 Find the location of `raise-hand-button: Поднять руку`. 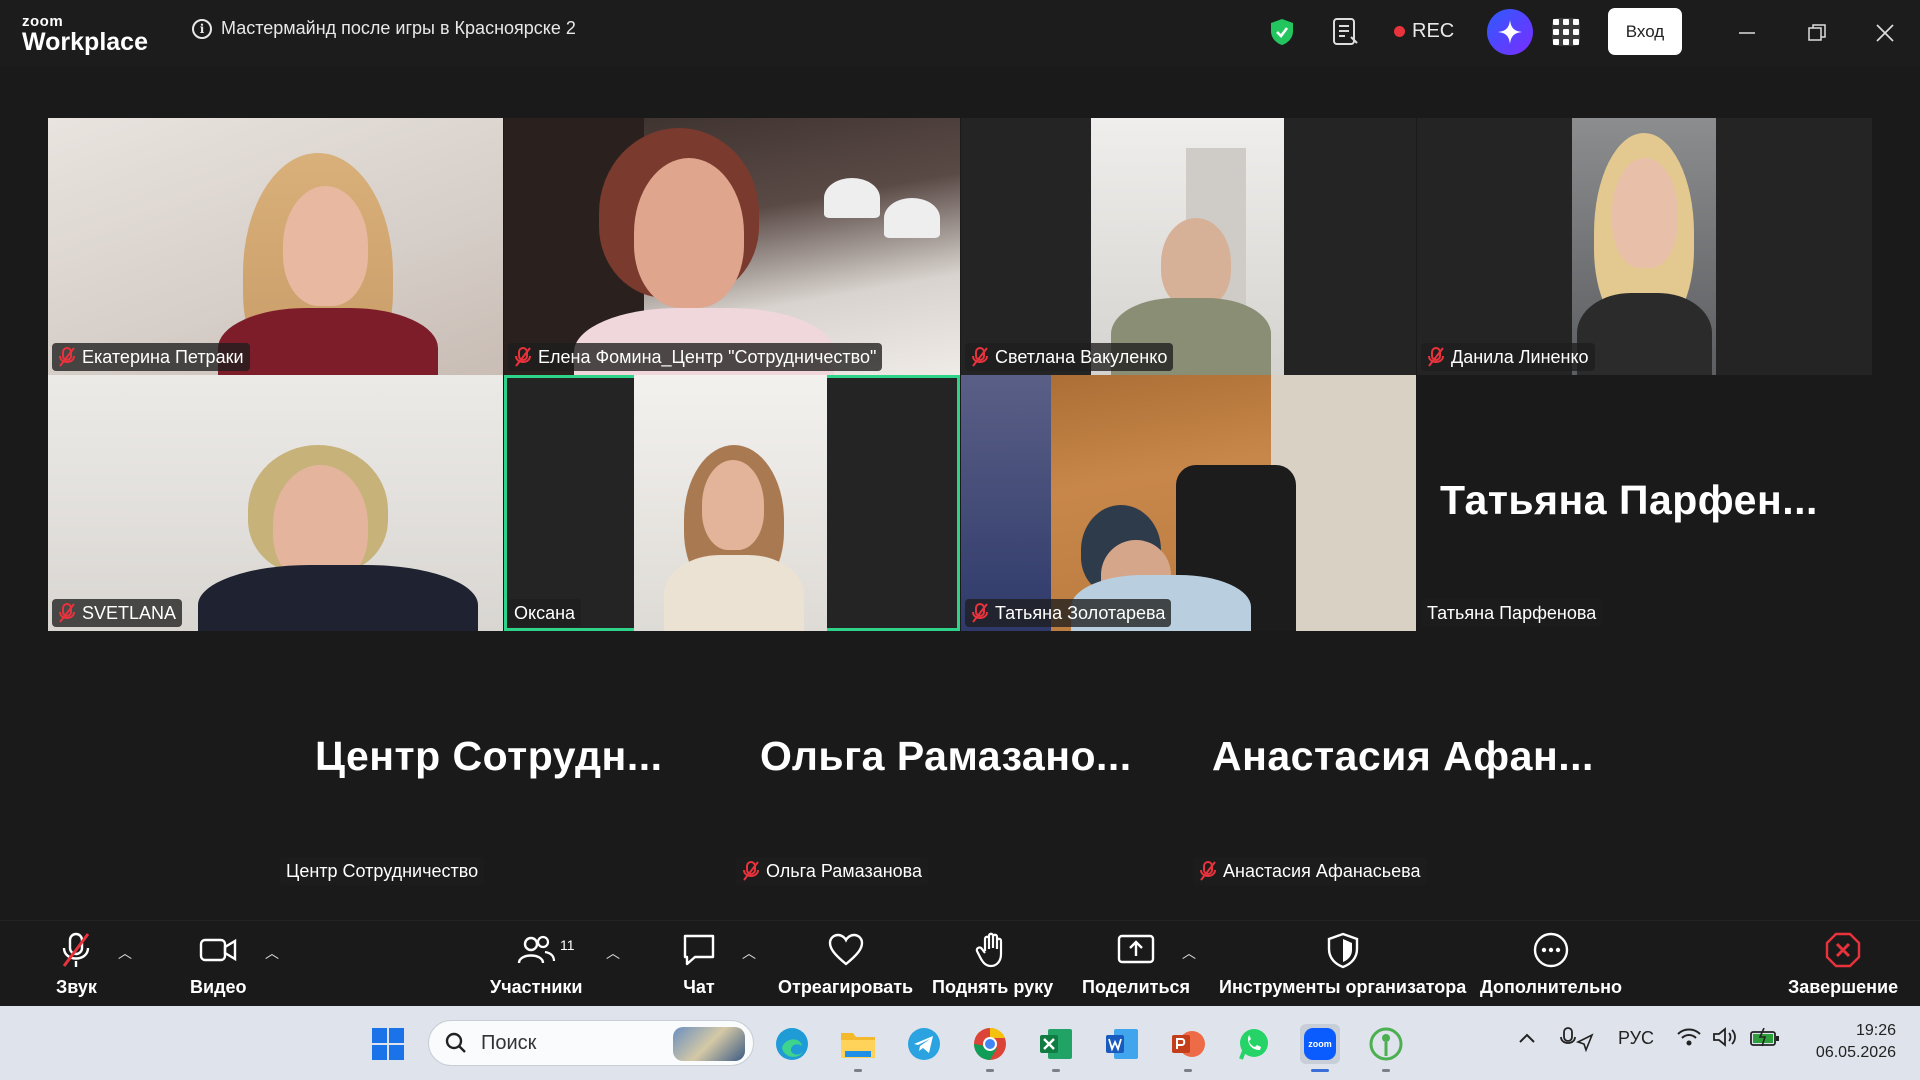

raise-hand-button: Поднять руку is located at coordinates (992, 964).